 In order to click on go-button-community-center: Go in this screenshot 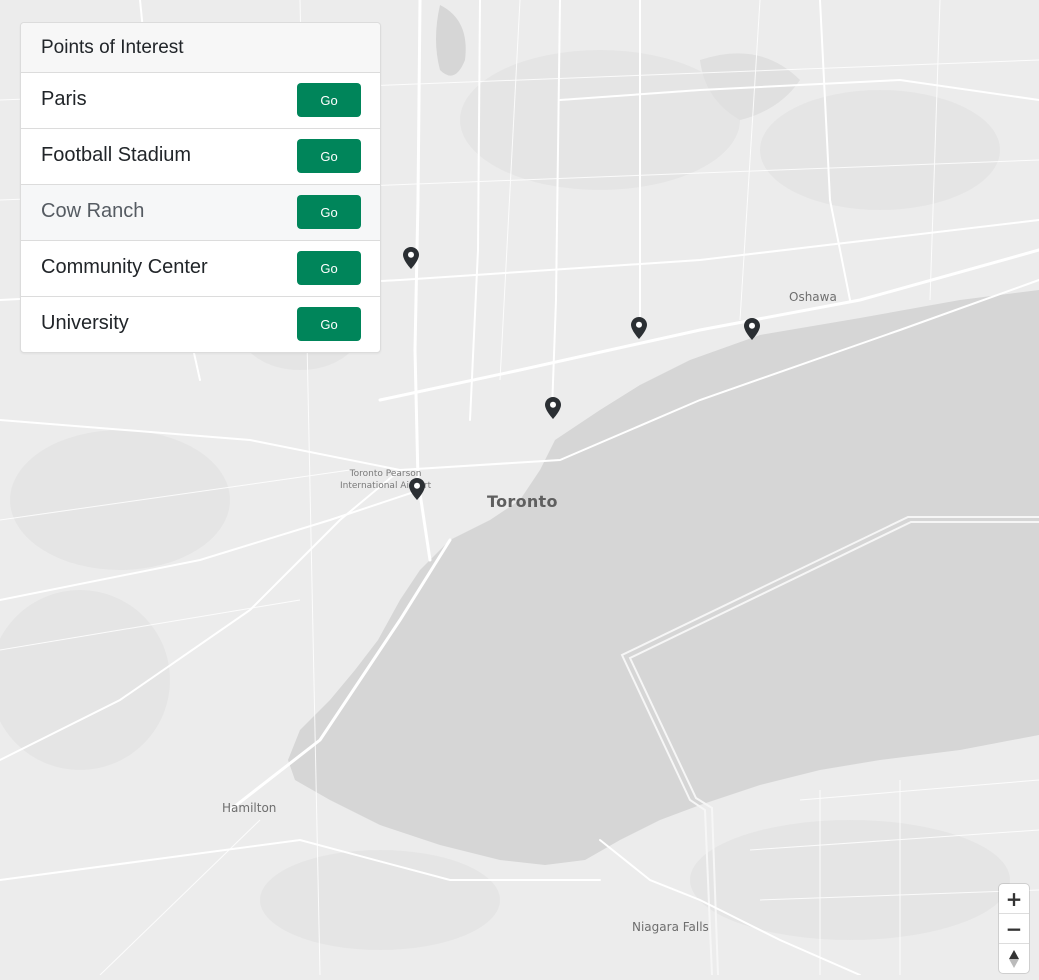, I will do `click(329, 268)`.